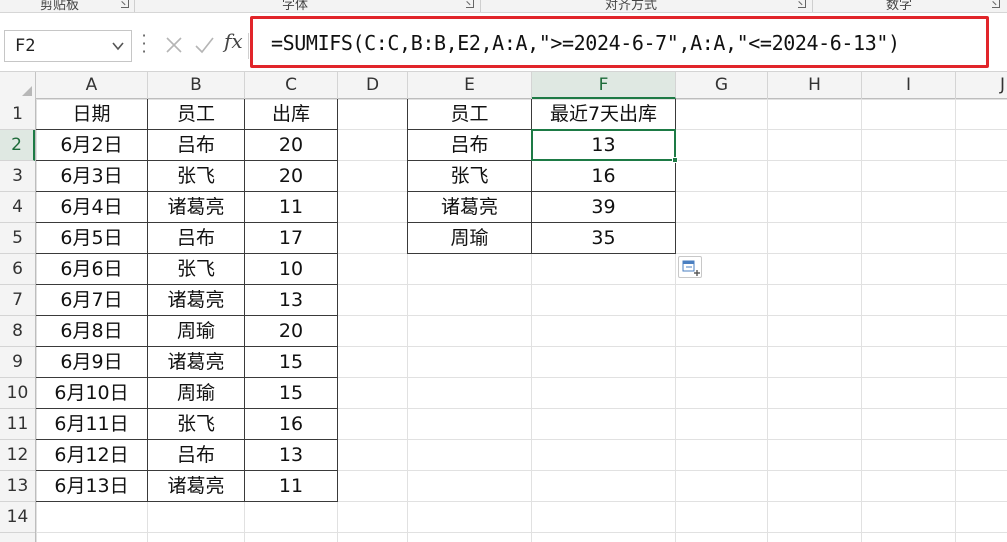 The width and height of the screenshot is (1007, 542). Describe the element at coordinates (196, 85) in the screenshot. I see `column-header-b: B` at that location.